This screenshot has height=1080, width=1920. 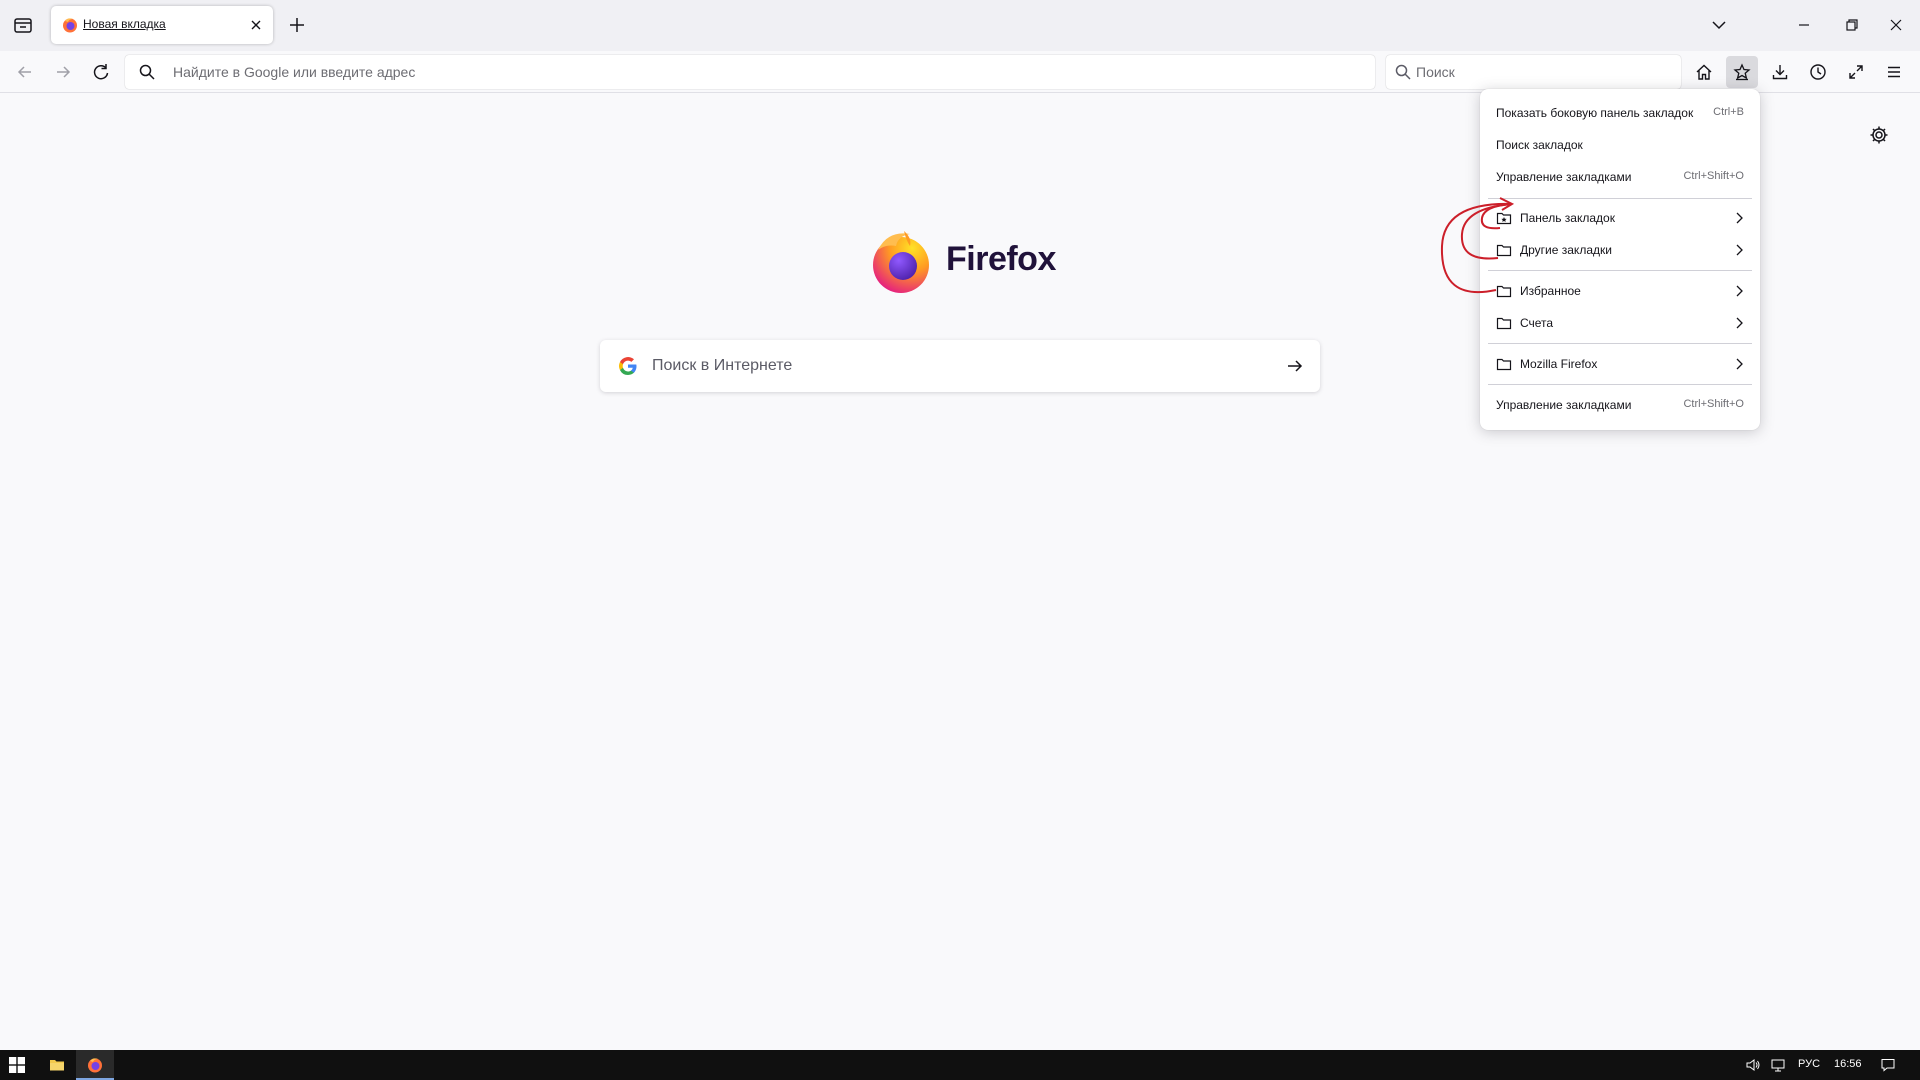 What do you see at coordinates (17, 1065) in the screenshot?
I see `windows-start-icon` at bounding box center [17, 1065].